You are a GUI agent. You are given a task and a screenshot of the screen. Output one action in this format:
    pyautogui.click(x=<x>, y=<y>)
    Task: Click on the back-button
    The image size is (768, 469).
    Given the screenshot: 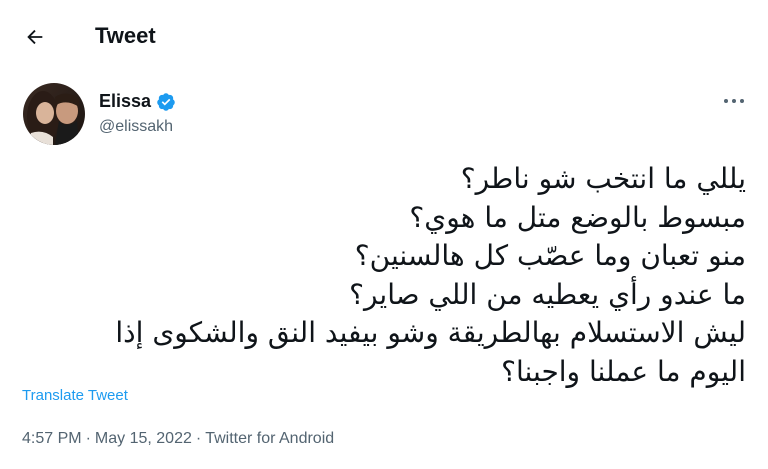 What is the action you would take?
    pyautogui.click(x=35, y=37)
    